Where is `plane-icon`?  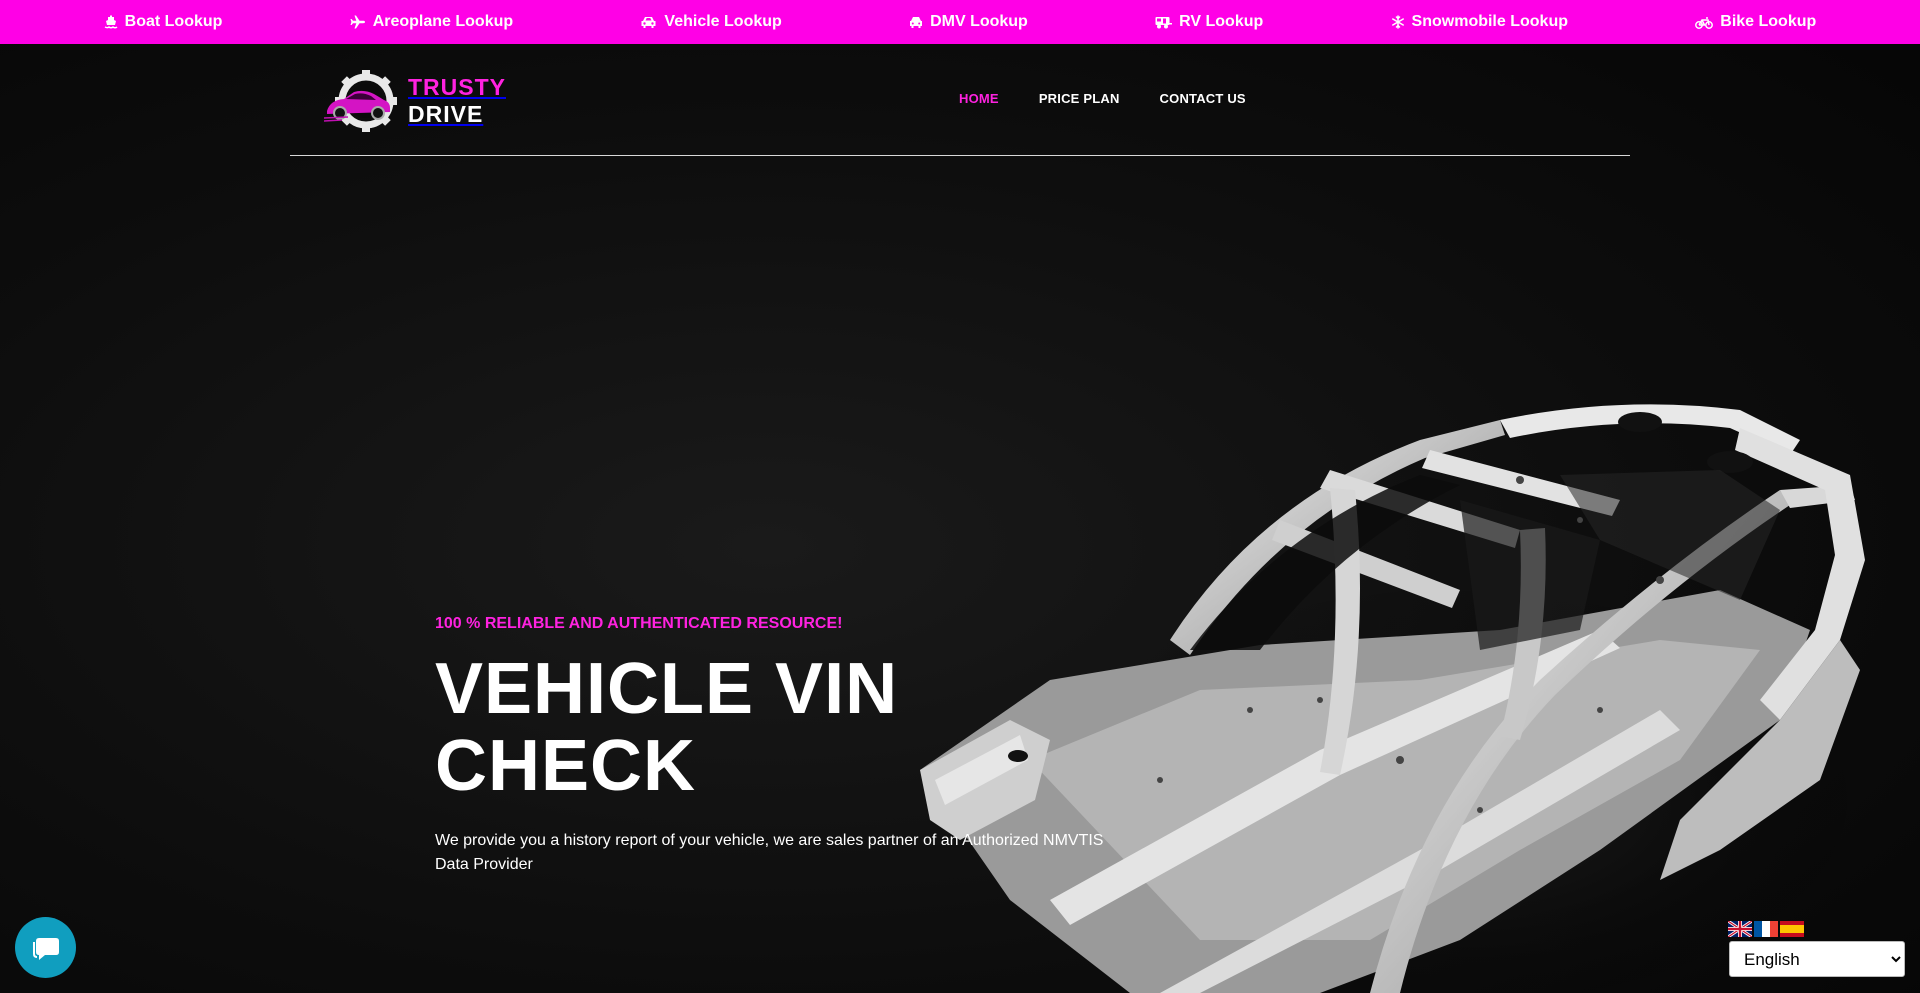 plane-icon is located at coordinates (358, 22).